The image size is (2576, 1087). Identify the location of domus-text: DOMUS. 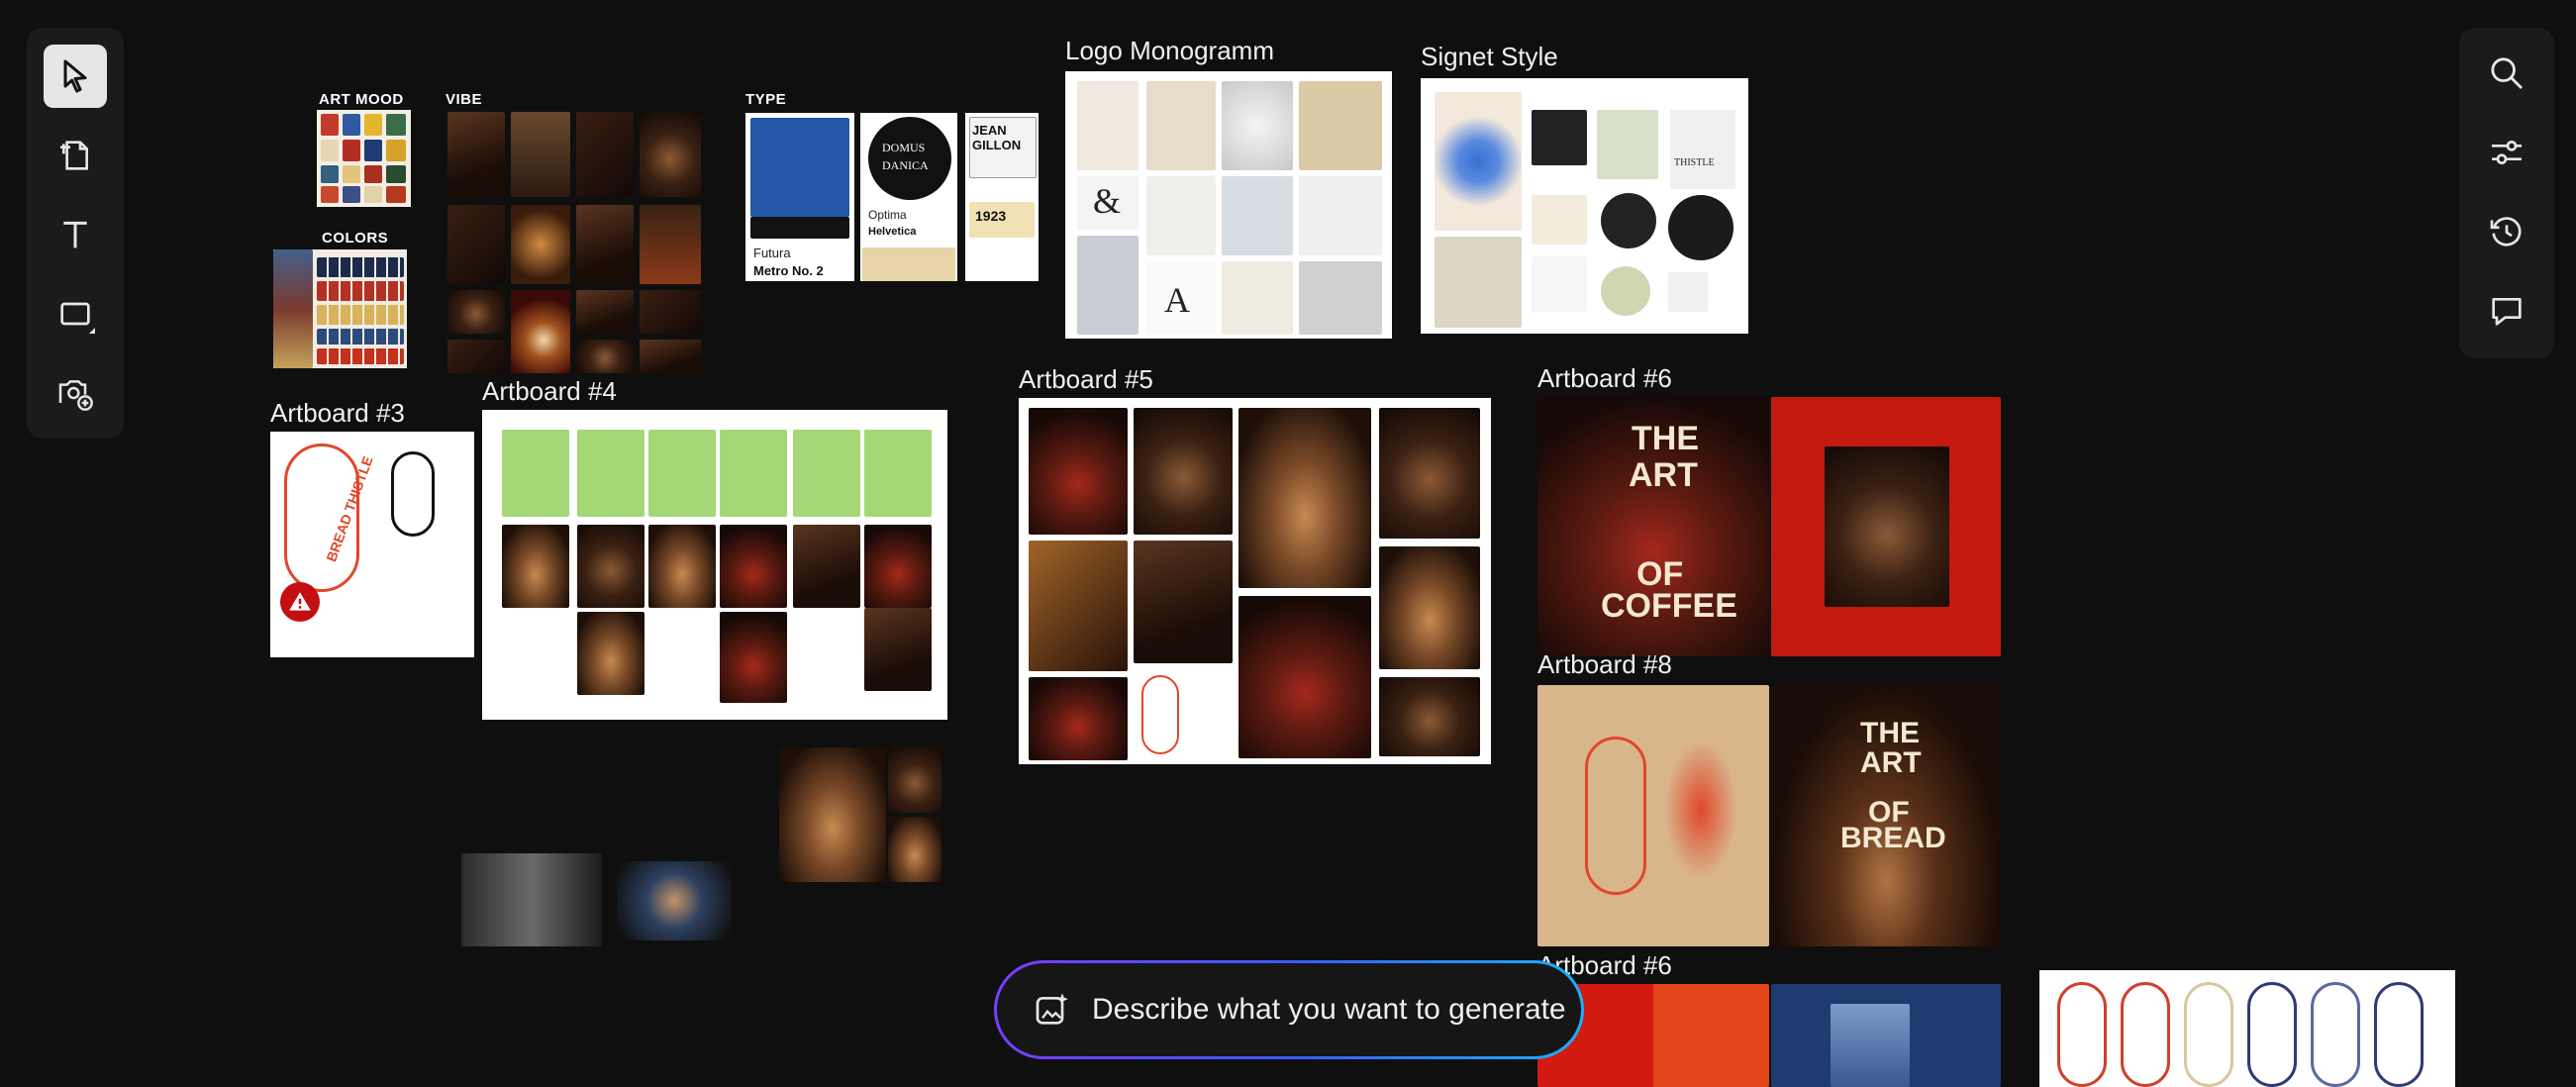
(904, 147).